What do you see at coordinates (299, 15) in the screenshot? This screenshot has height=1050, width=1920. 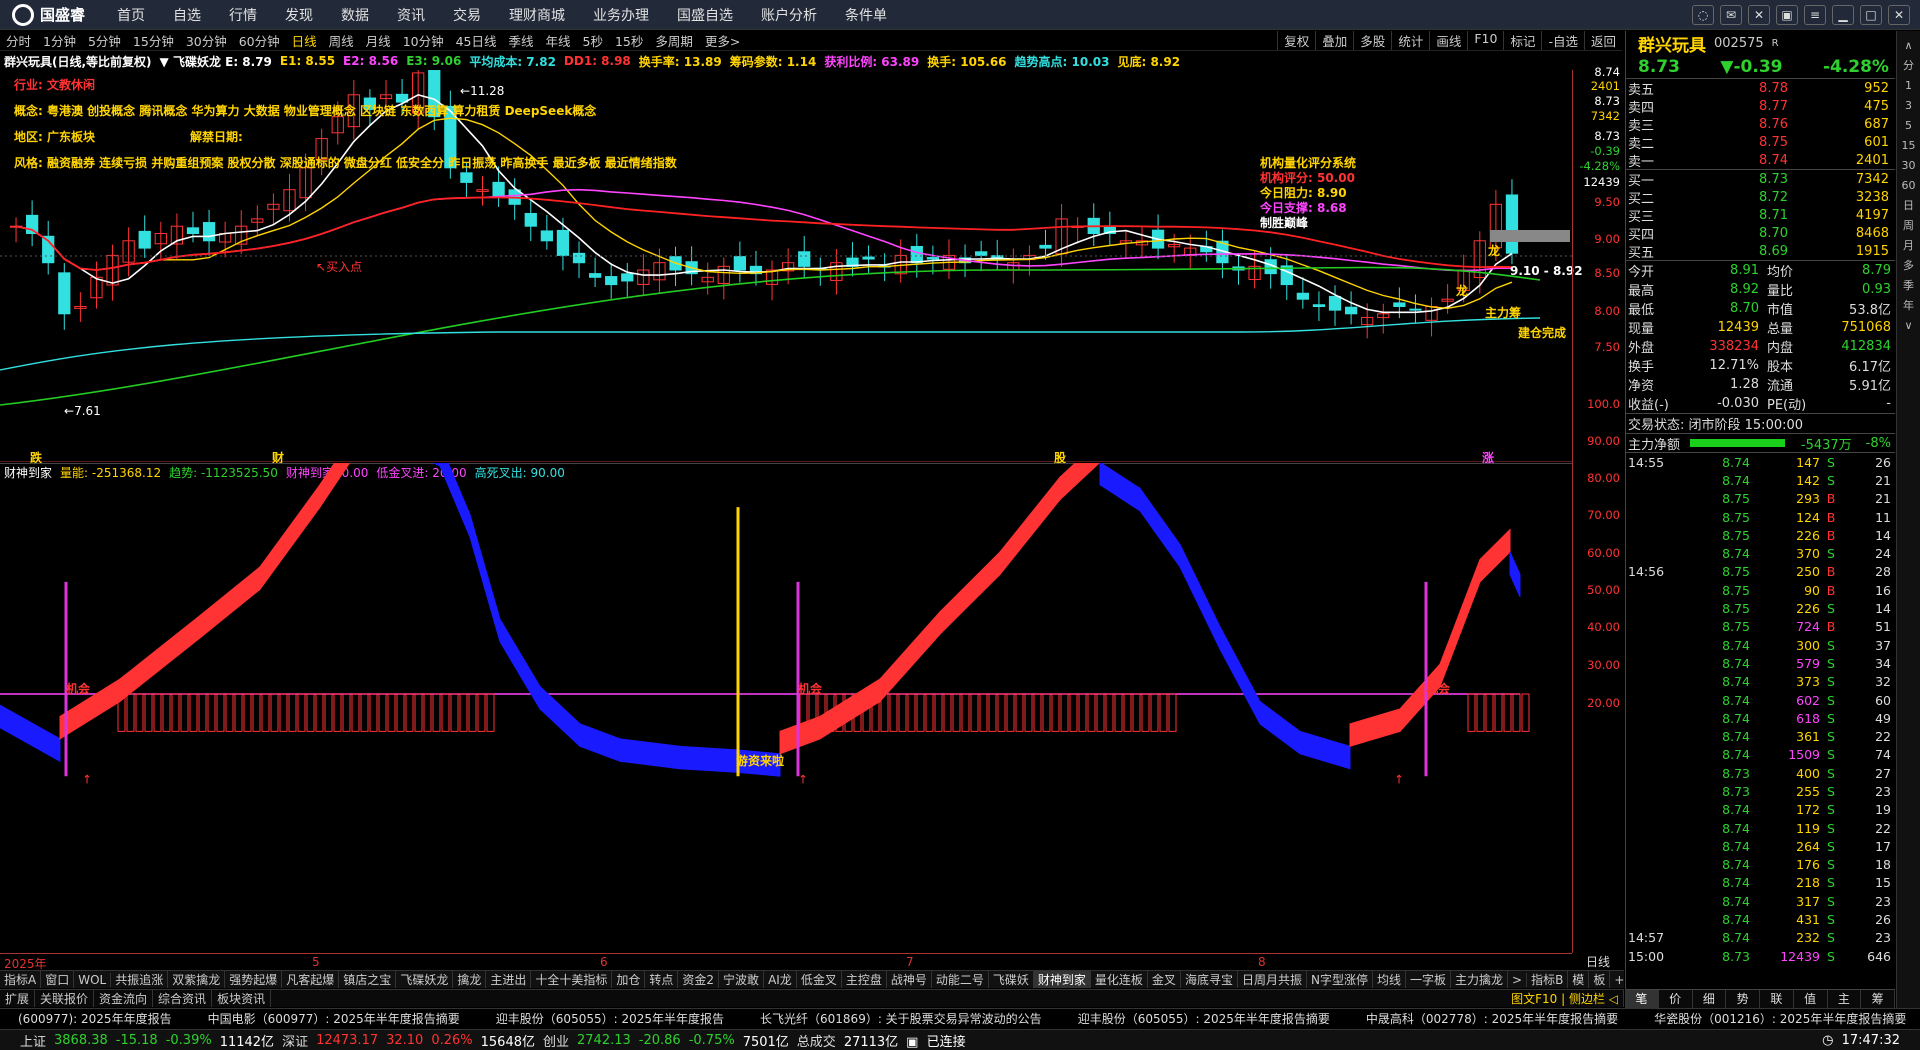 I see `menu-item: 发现` at bounding box center [299, 15].